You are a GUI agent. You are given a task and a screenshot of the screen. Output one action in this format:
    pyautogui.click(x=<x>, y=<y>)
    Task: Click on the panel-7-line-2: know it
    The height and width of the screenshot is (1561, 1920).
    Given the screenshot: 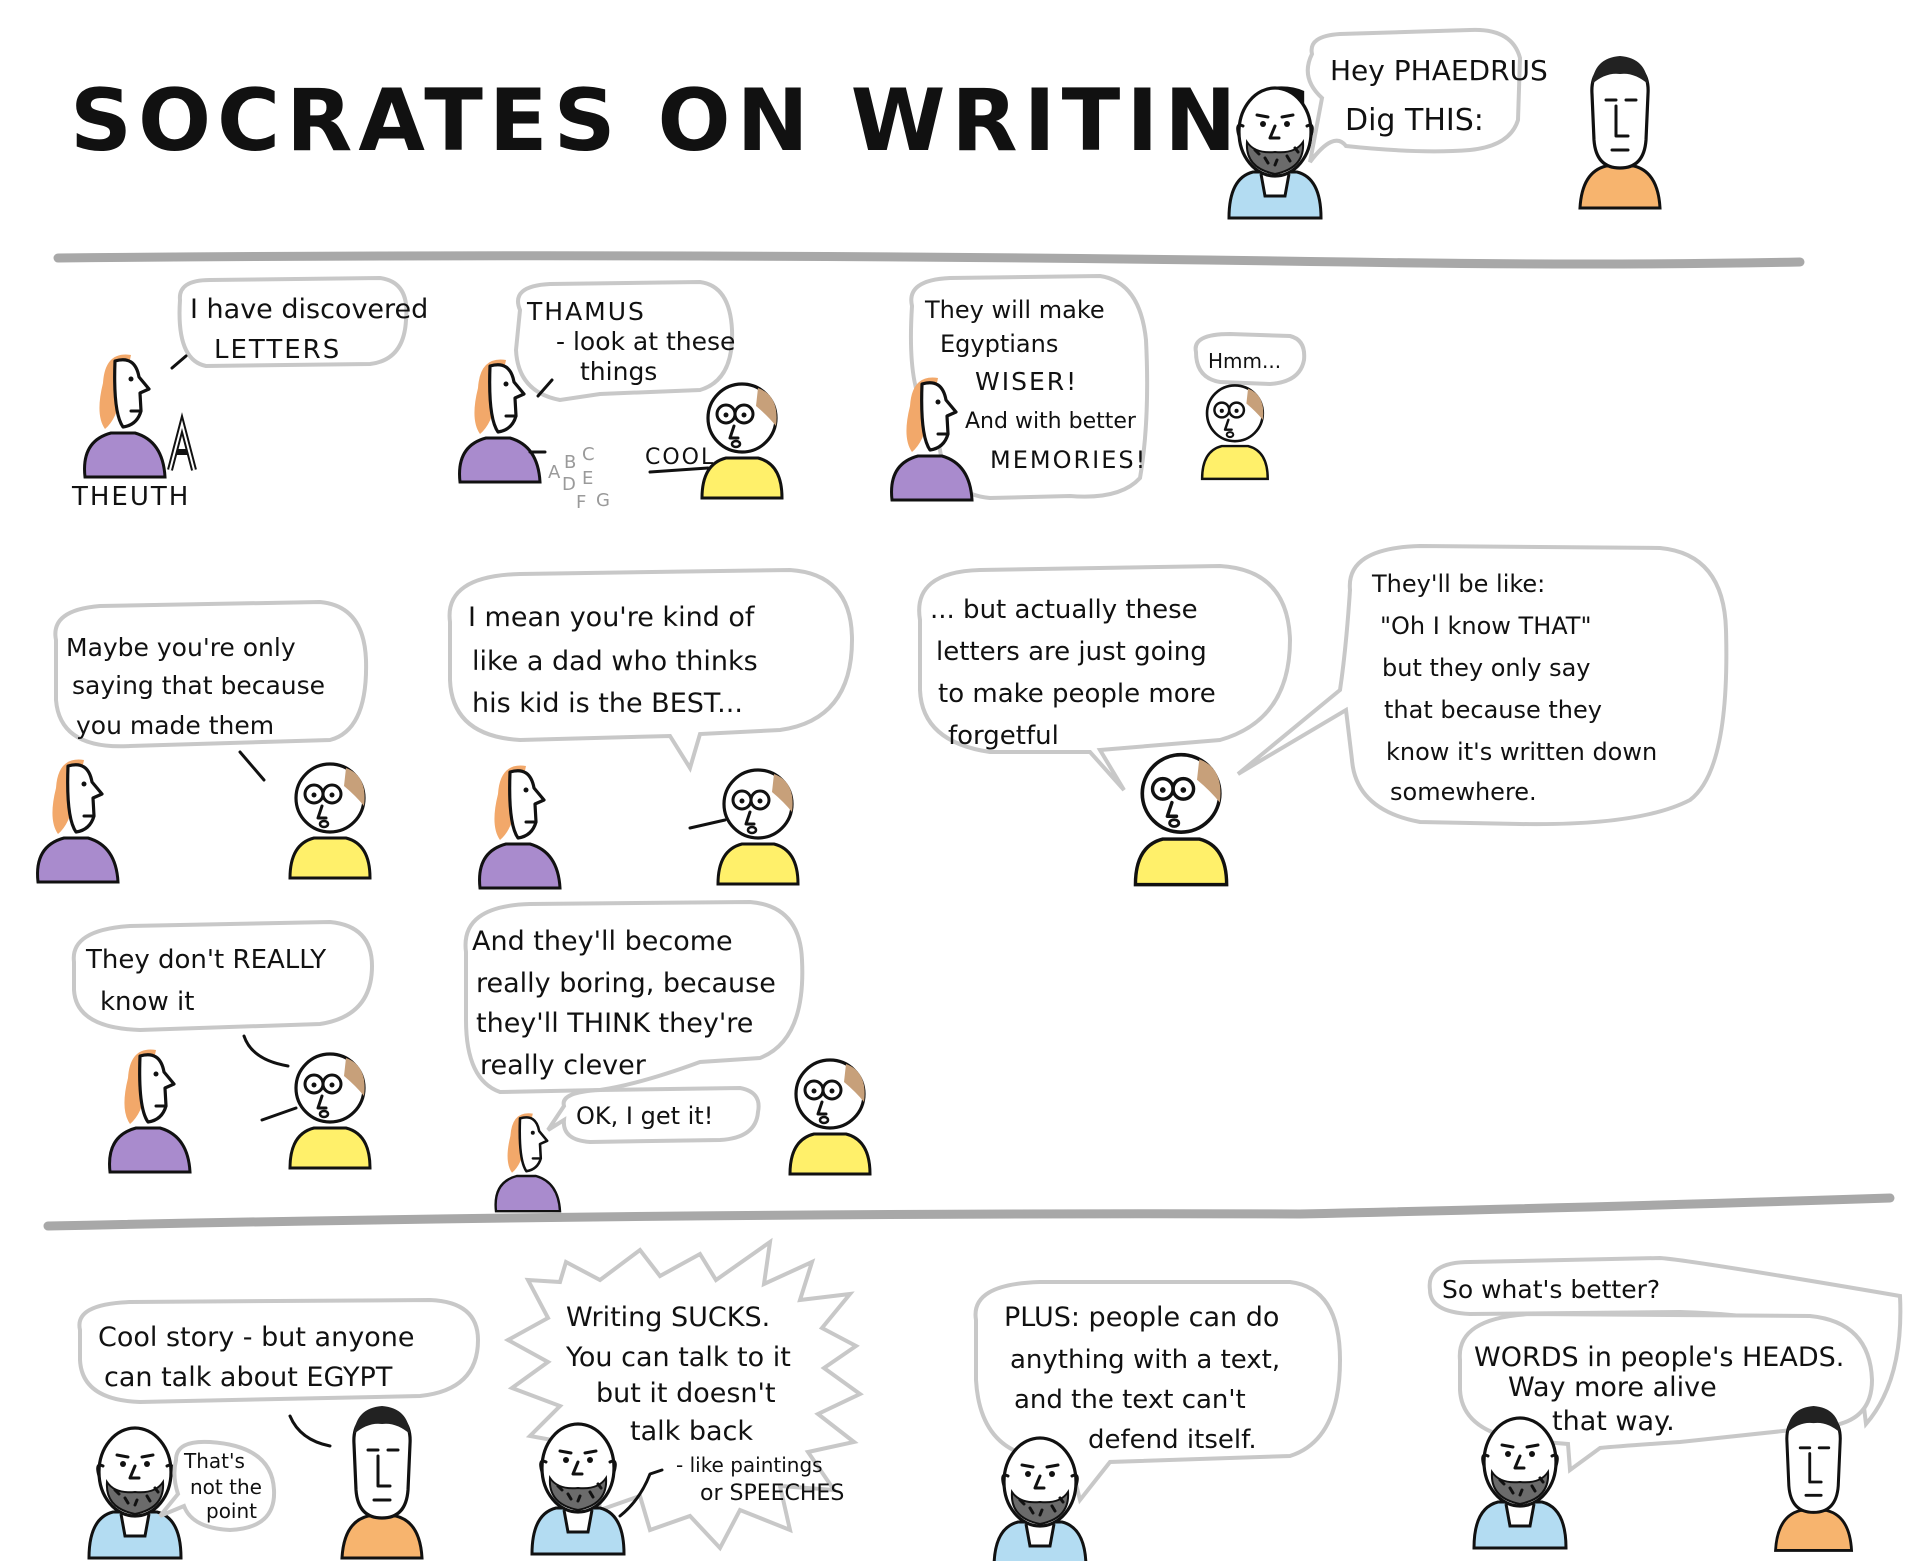 What is the action you would take?
    pyautogui.click(x=147, y=1002)
    